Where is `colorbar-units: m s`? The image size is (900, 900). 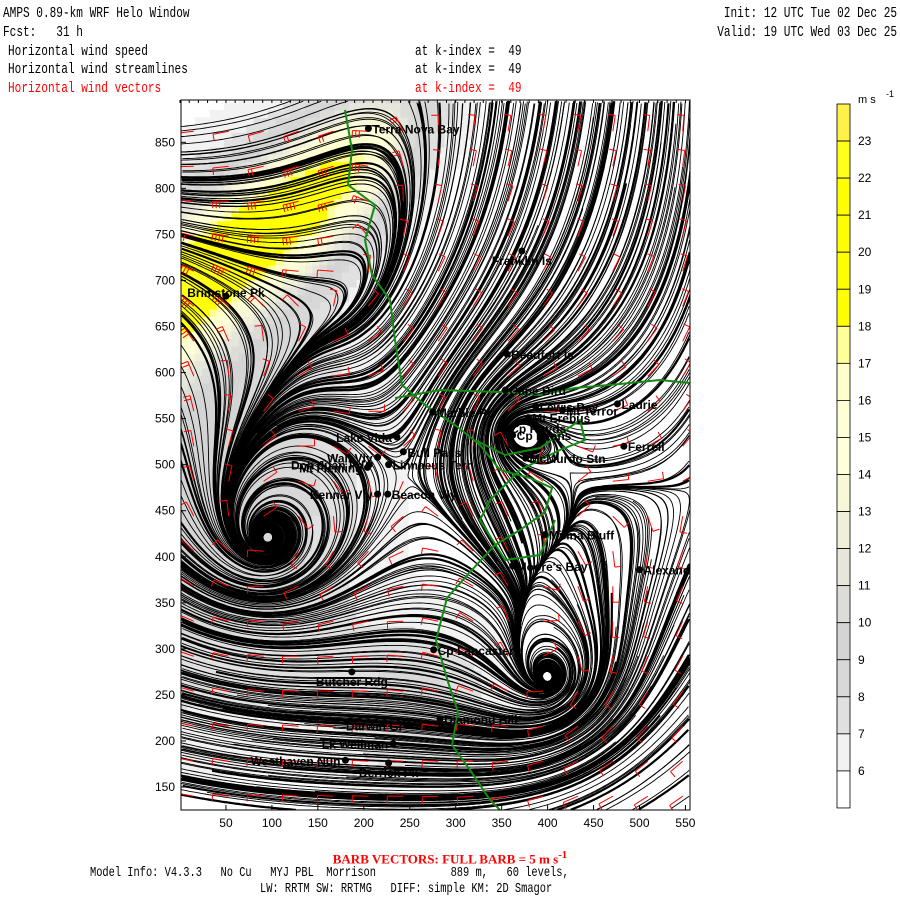
colorbar-units: m s is located at coordinates (867, 100).